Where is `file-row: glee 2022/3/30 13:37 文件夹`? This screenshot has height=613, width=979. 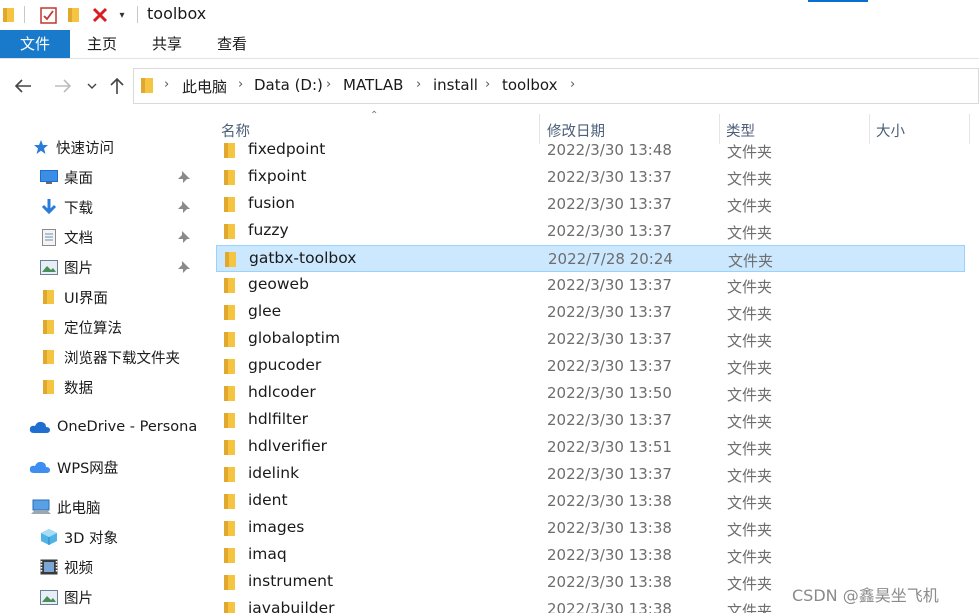
file-row: glee 2022/3/30 13:37 文件夹 is located at coordinates (590, 312).